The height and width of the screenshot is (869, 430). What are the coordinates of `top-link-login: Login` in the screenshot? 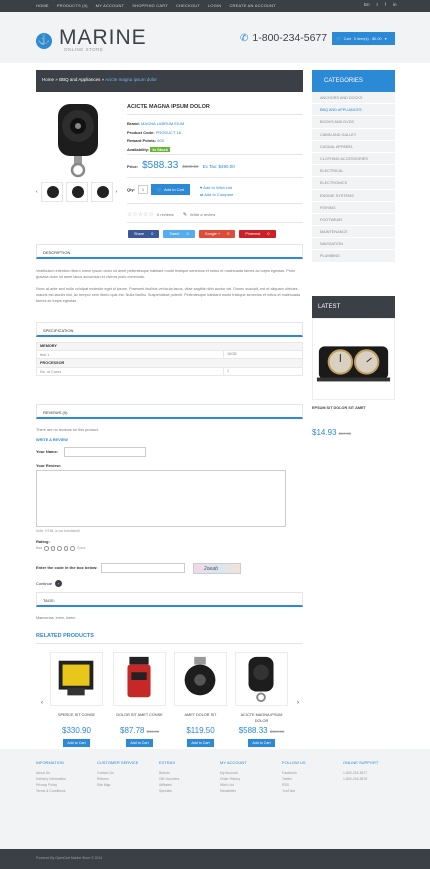 It's located at (214, 5).